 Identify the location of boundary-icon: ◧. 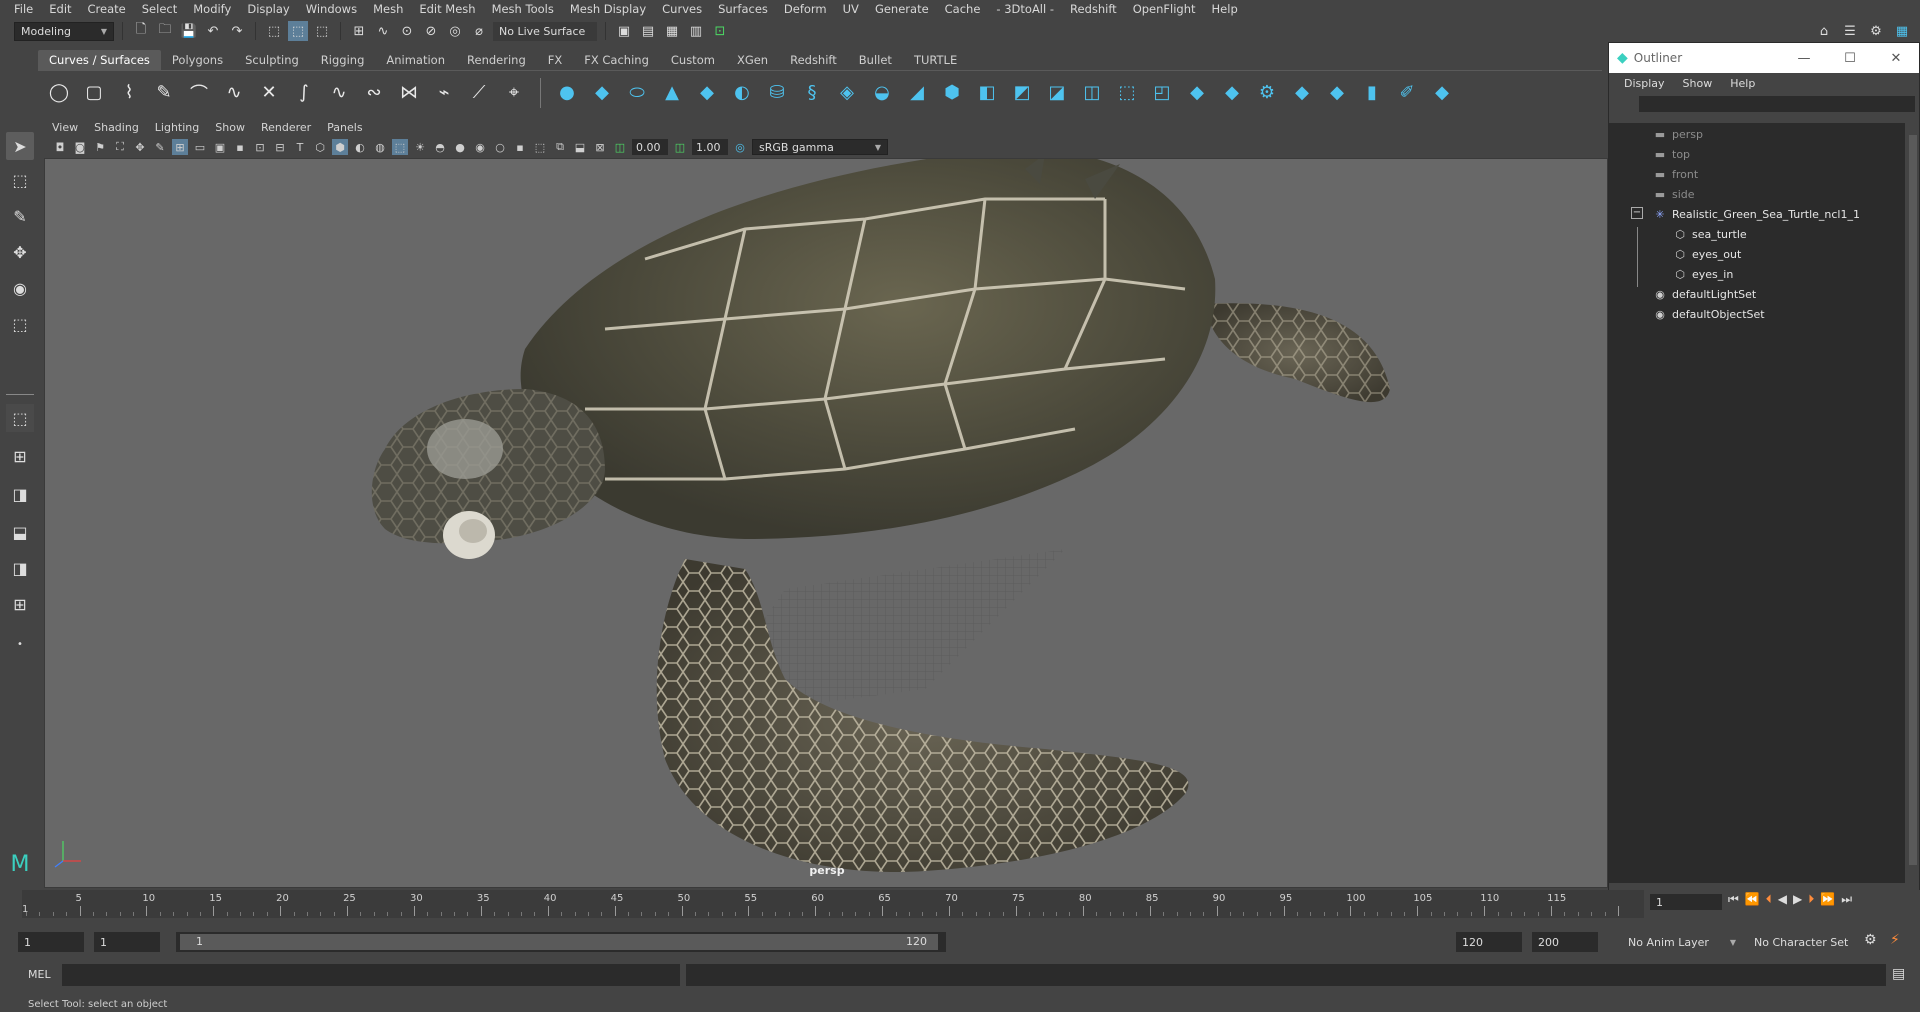
(987, 93).